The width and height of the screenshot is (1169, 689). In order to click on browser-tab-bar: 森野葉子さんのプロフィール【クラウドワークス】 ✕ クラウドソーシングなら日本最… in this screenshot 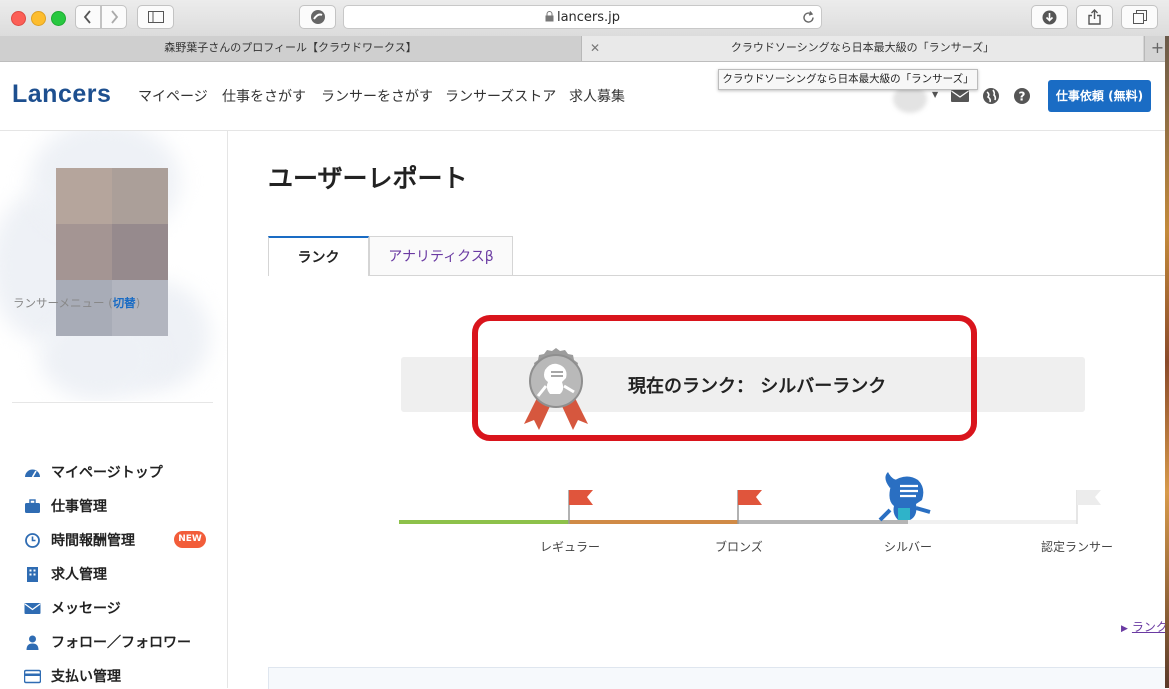, I will do `click(584, 49)`.